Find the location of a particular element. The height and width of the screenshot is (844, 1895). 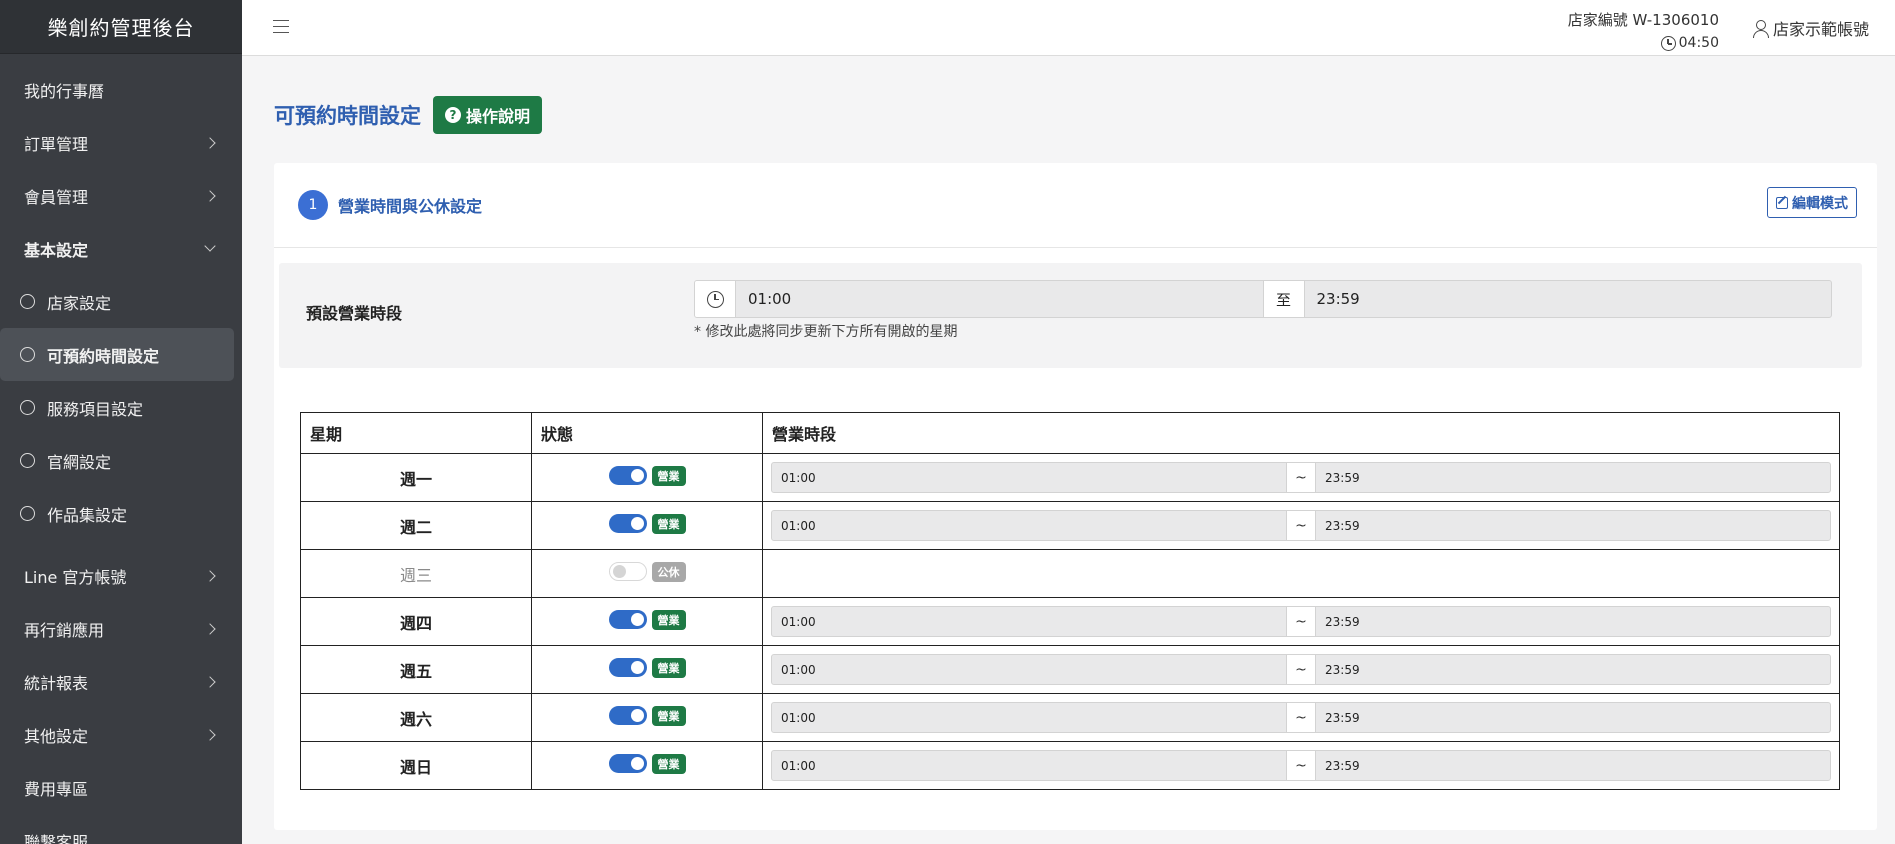

default-start-time-field: 01:00 is located at coordinates (999, 299).